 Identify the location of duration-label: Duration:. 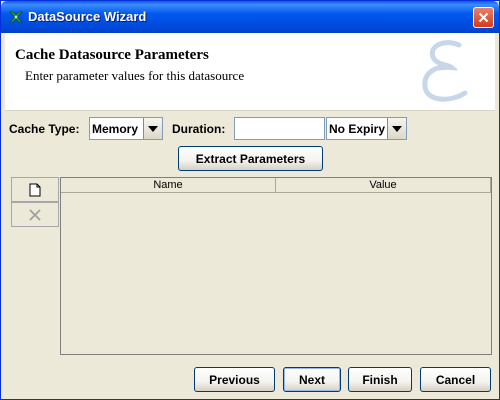
(199, 129).